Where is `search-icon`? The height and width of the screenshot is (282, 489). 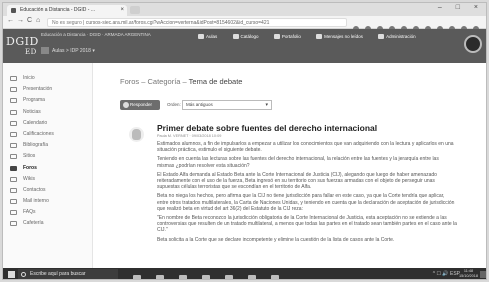
search-icon is located at coordinates (23, 274).